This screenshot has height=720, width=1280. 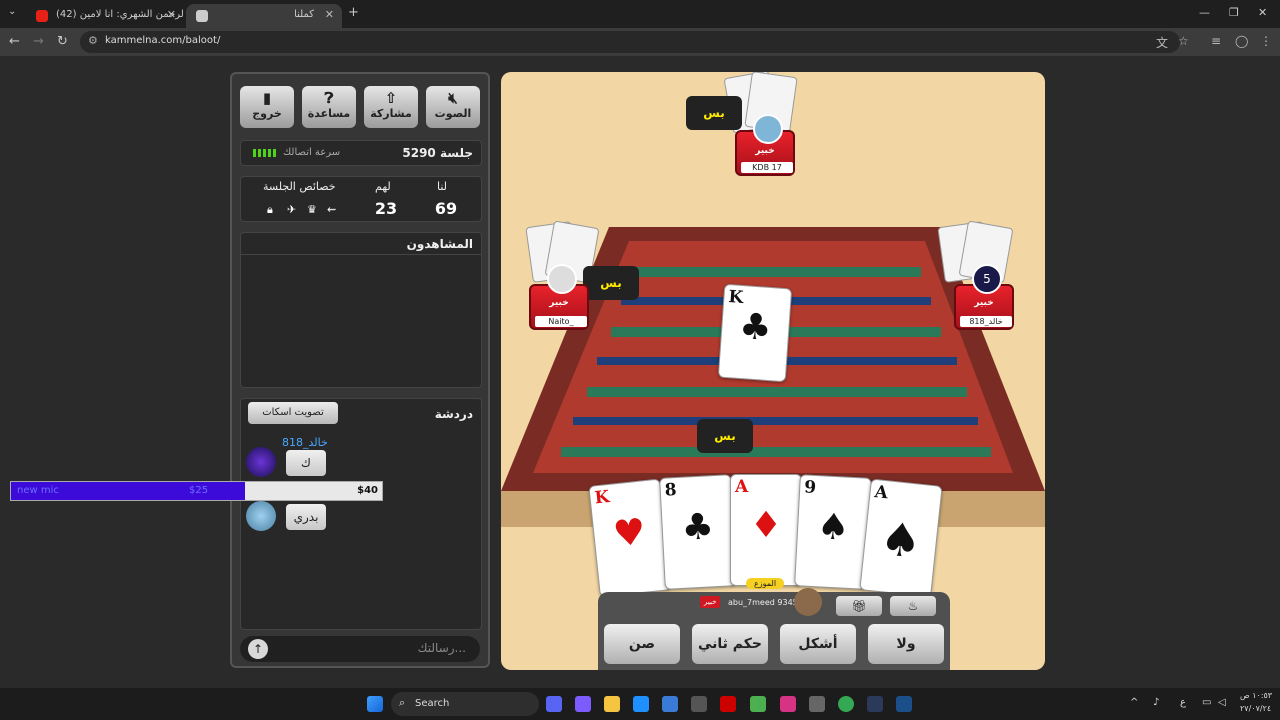 What do you see at coordinates (264, 16) in the screenshot?
I see `tab-kammelna: كملنا ✕` at bounding box center [264, 16].